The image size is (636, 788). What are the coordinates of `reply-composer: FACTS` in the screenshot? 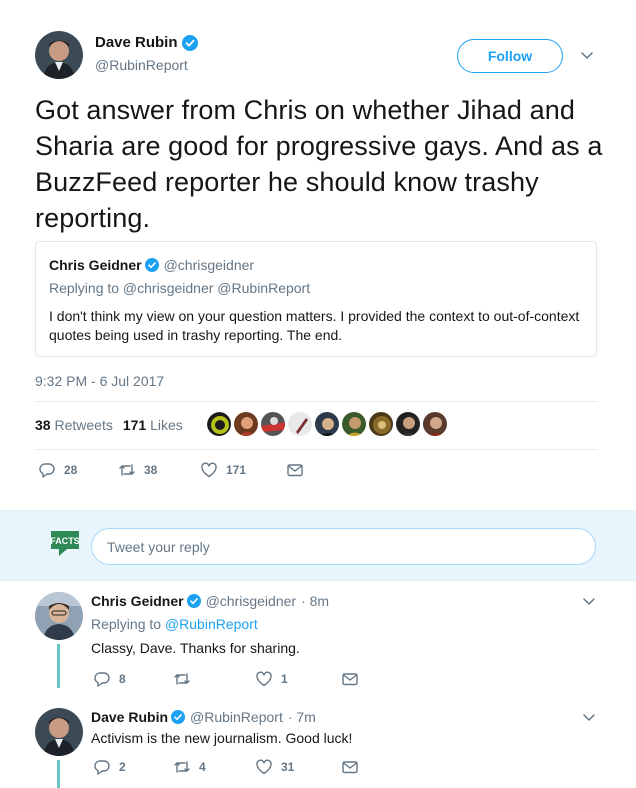 It's located at (318, 545).